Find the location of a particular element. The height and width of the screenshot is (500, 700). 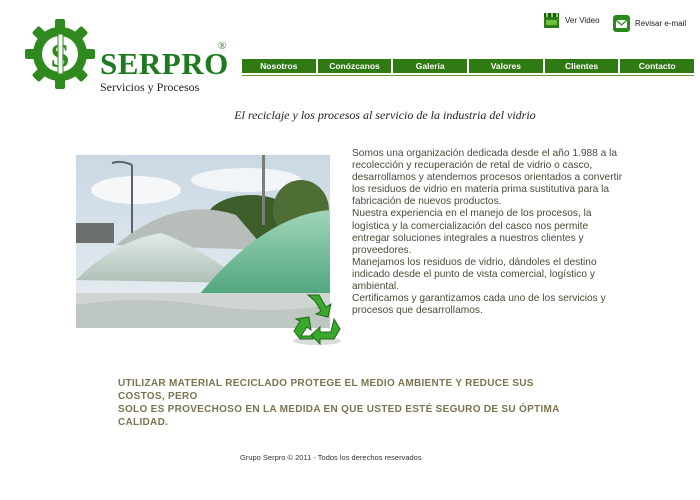

nav-divider is located at coordinates (468, 75).